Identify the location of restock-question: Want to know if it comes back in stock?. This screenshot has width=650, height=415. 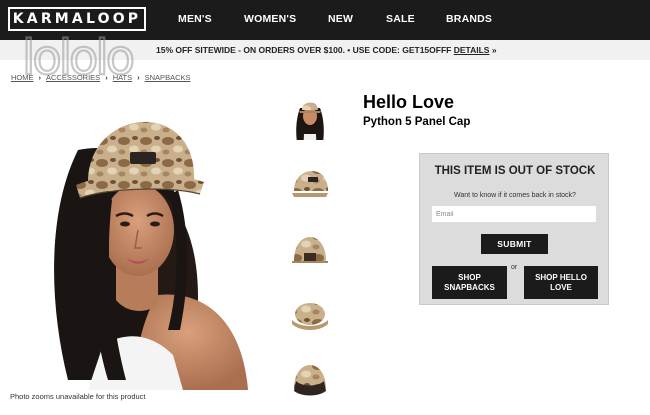
(515, 195).